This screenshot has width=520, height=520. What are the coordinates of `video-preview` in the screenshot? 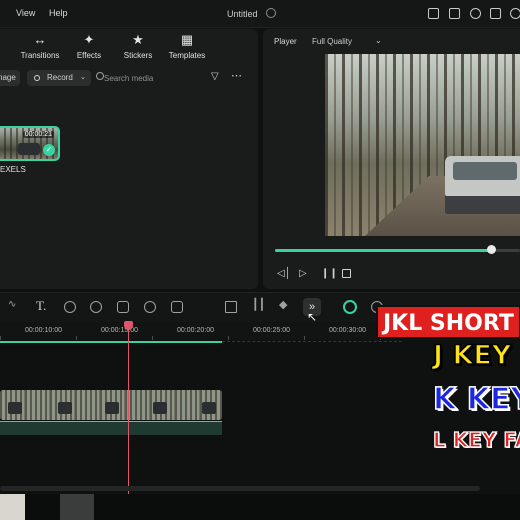 It's located at (422, 145).